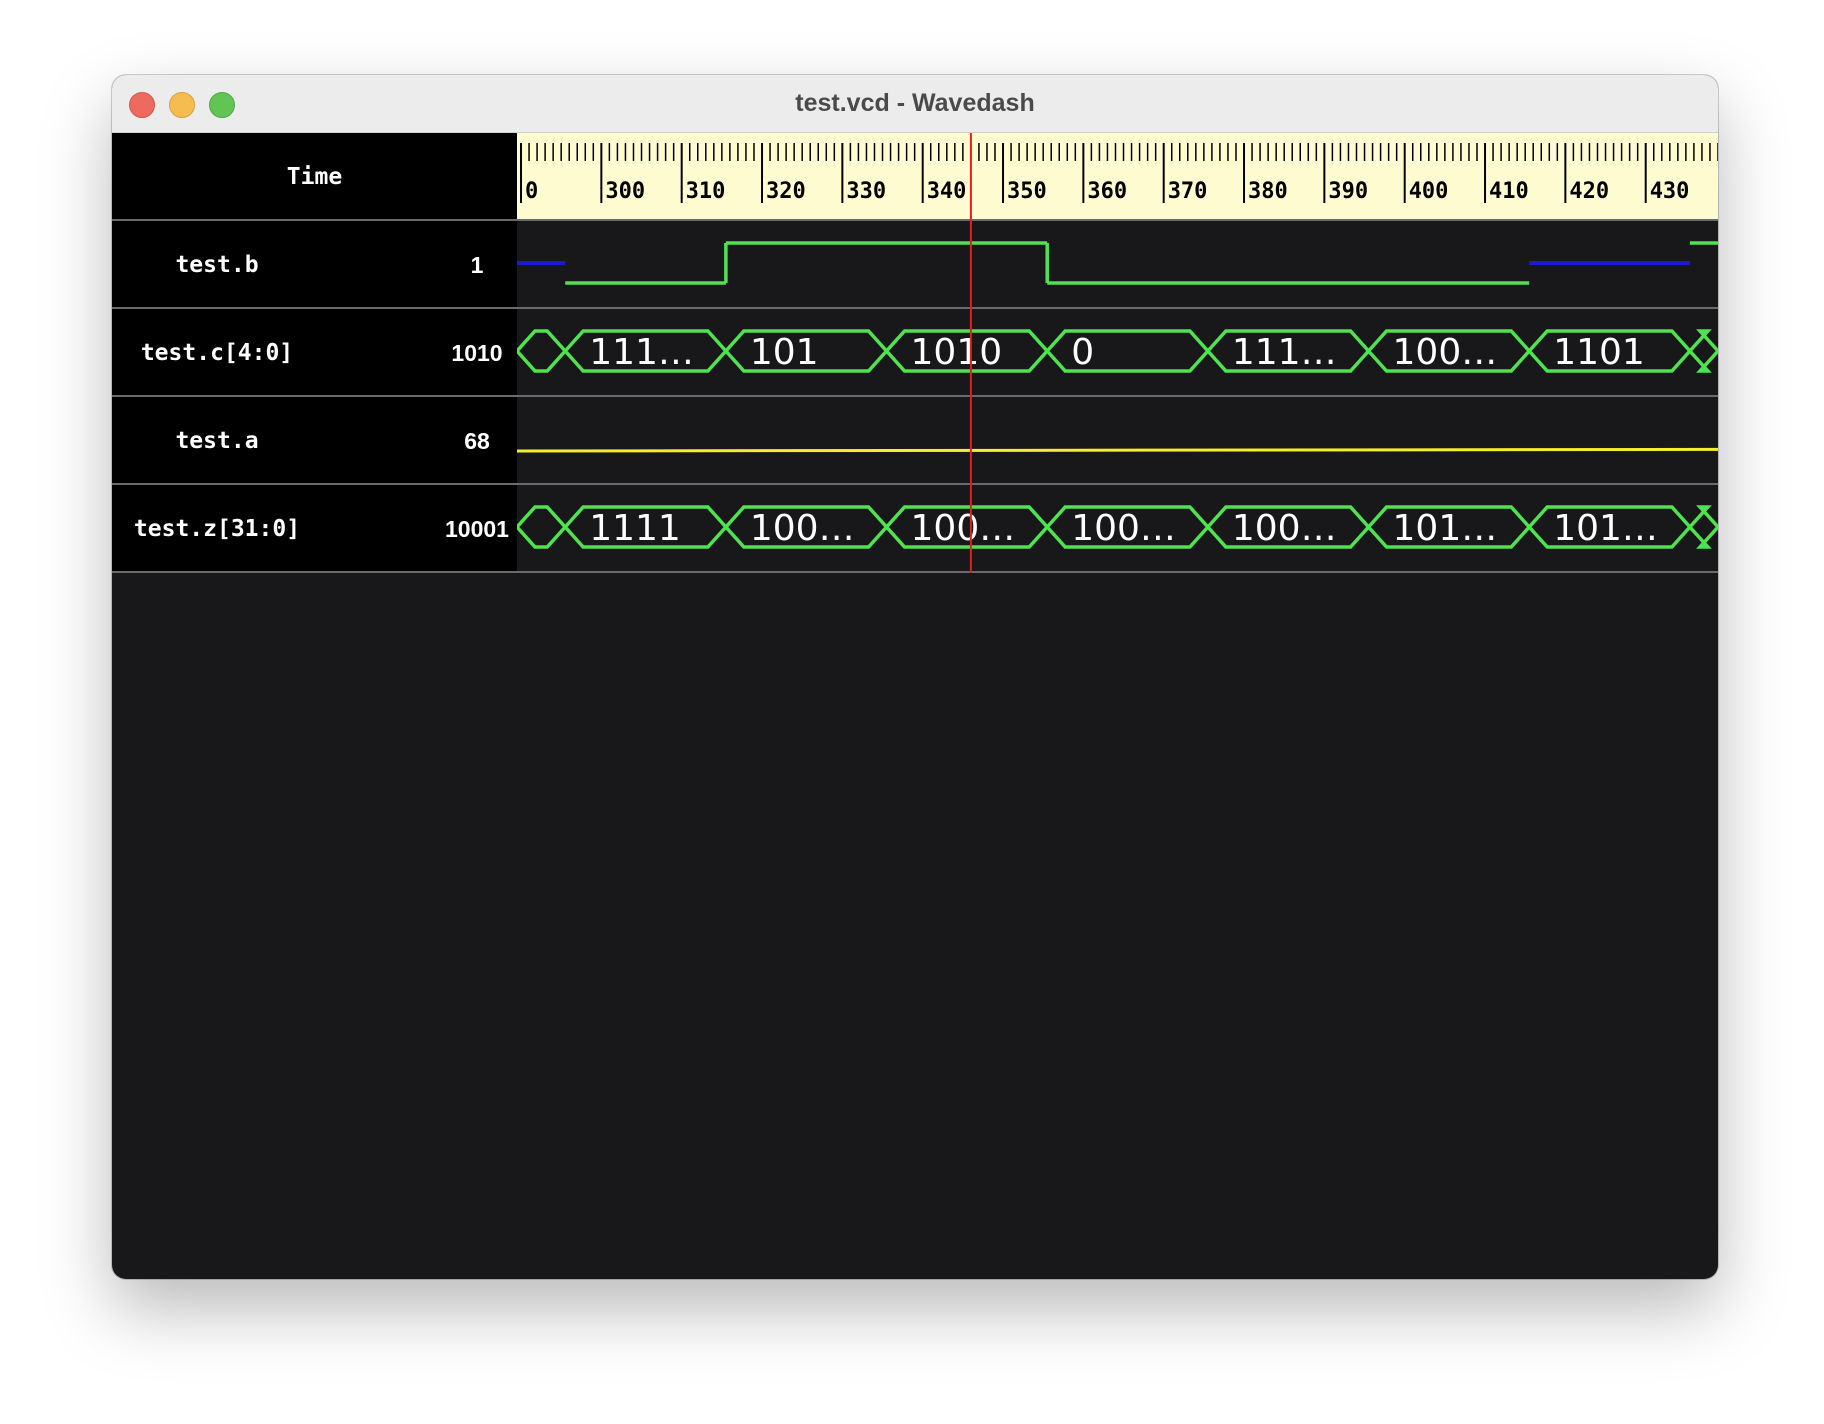 The width and height of the screenshot is (1824, 1424). I want to click on signal-name: test.z[31:0], so click(217, 529).